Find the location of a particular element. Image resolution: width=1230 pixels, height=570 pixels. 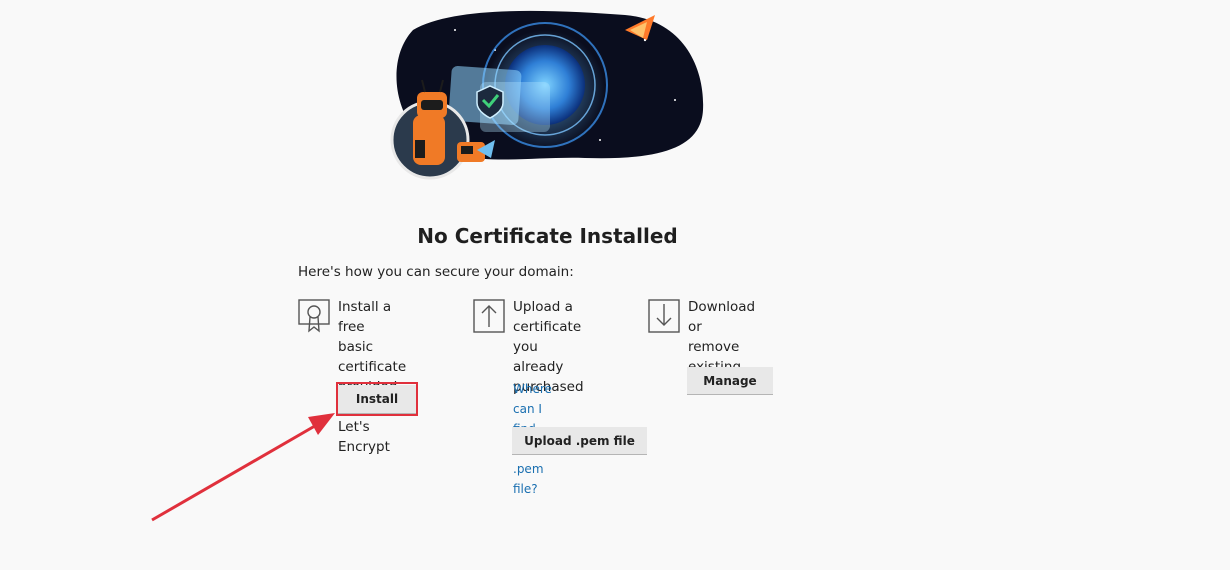

certificate-ribbon-icon is located at coordinates (314, 316).